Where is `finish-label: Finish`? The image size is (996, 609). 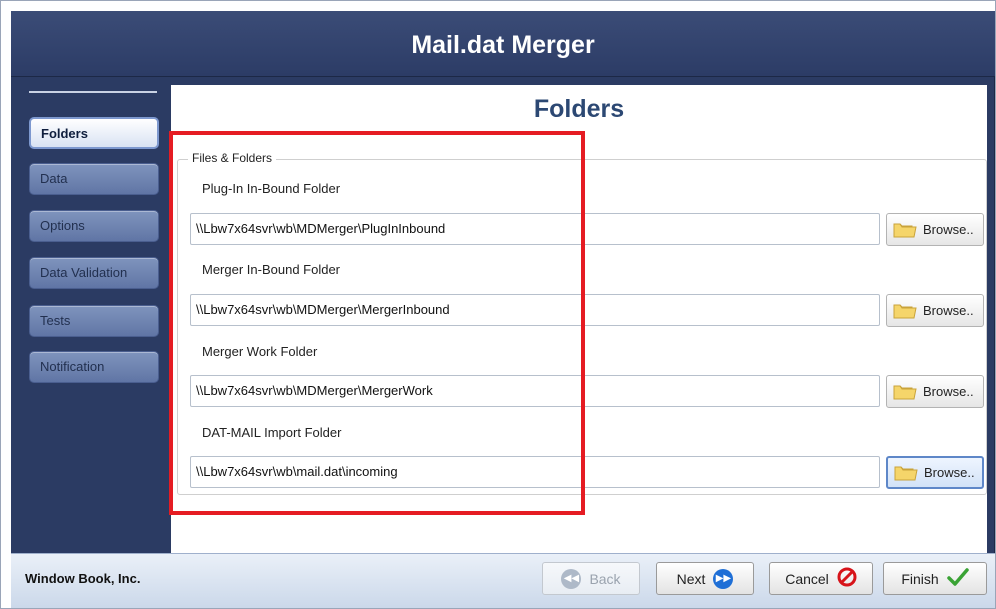 finish-label: Finish is located at coordinates (920, 578).